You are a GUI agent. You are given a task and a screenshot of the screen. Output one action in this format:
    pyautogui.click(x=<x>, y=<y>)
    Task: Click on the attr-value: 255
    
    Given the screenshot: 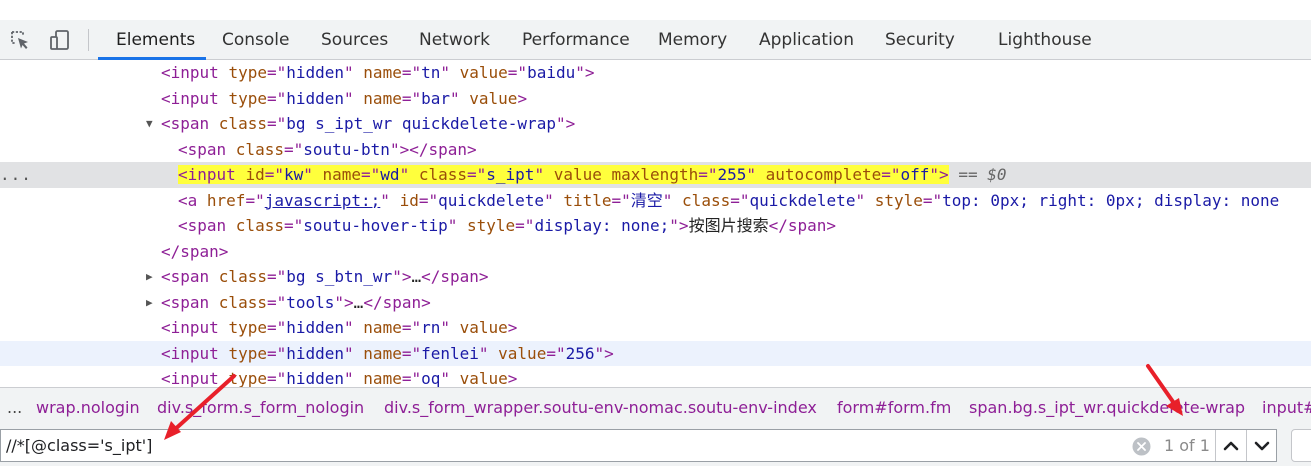 What is the action you would take?
    pyautogui.click(x=732, y=174)
    